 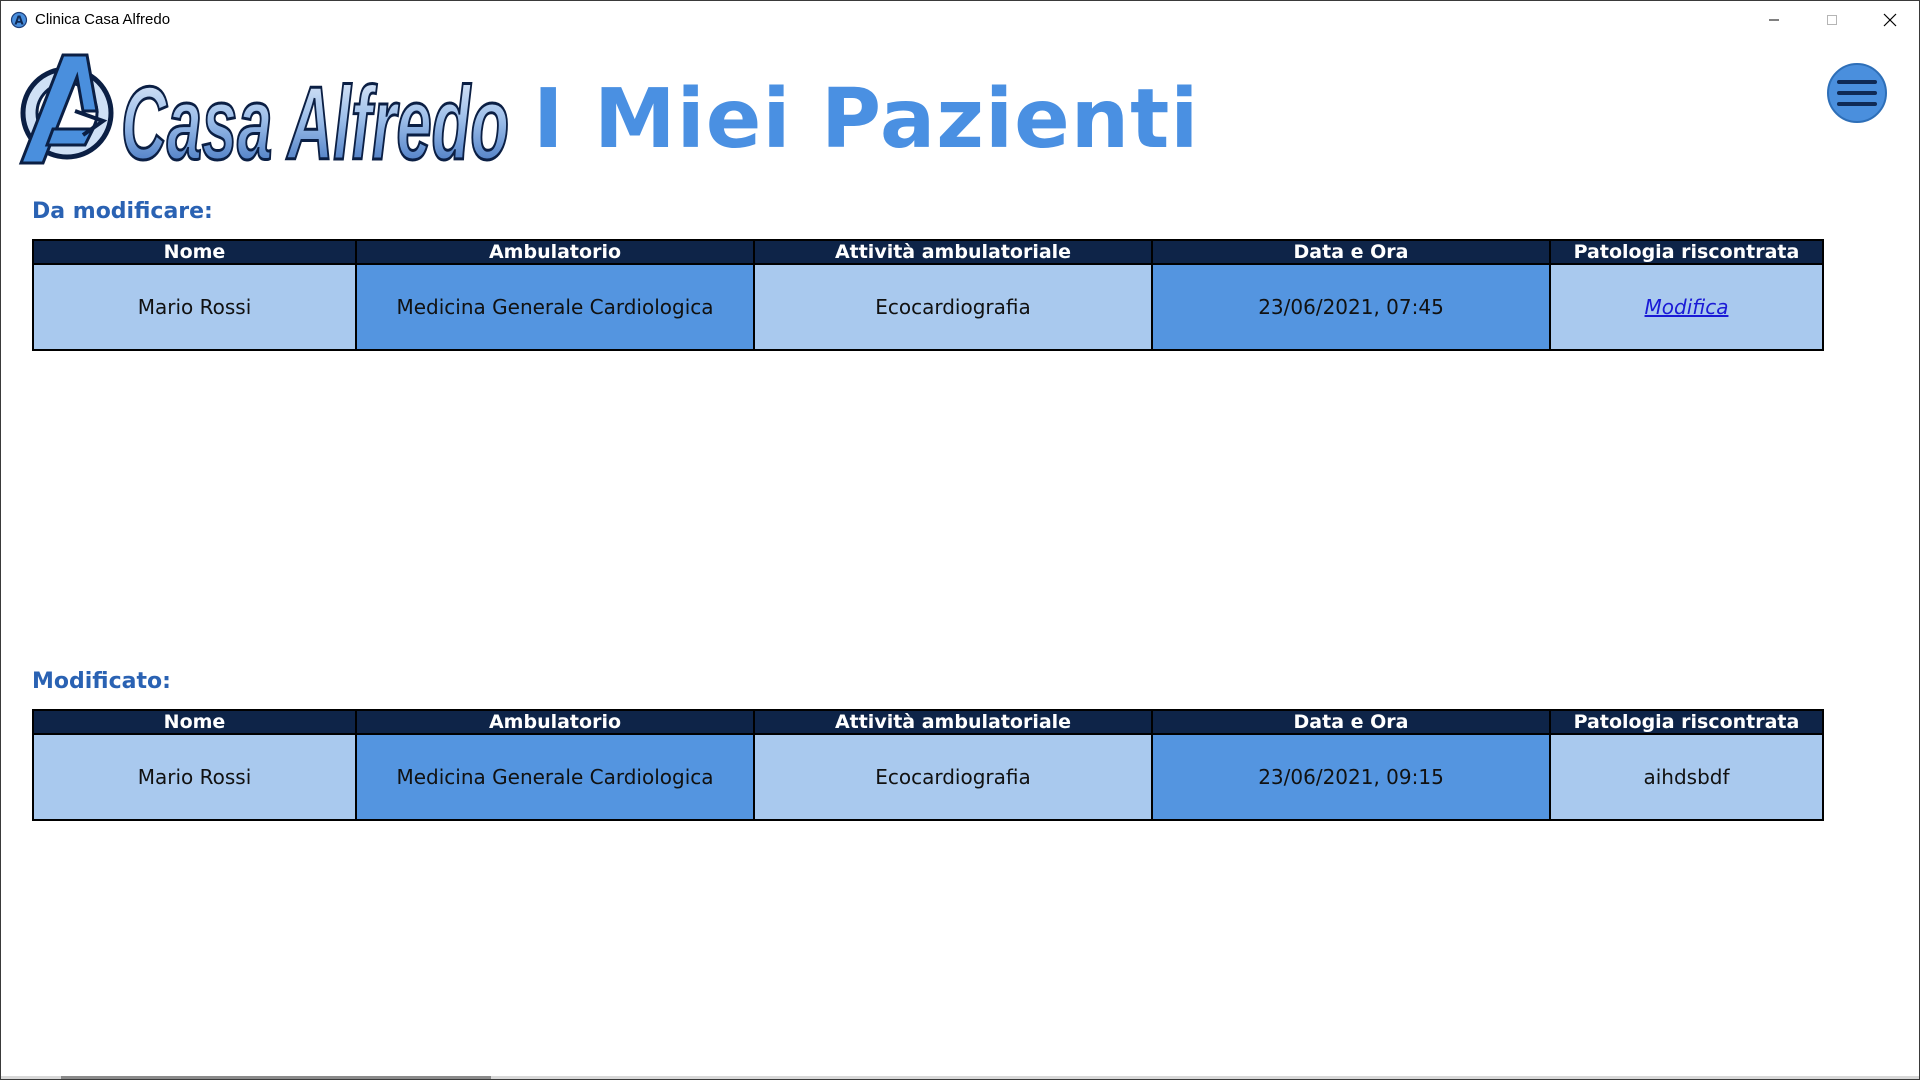 I want to click on close-button, so click(x=1890, y=20).